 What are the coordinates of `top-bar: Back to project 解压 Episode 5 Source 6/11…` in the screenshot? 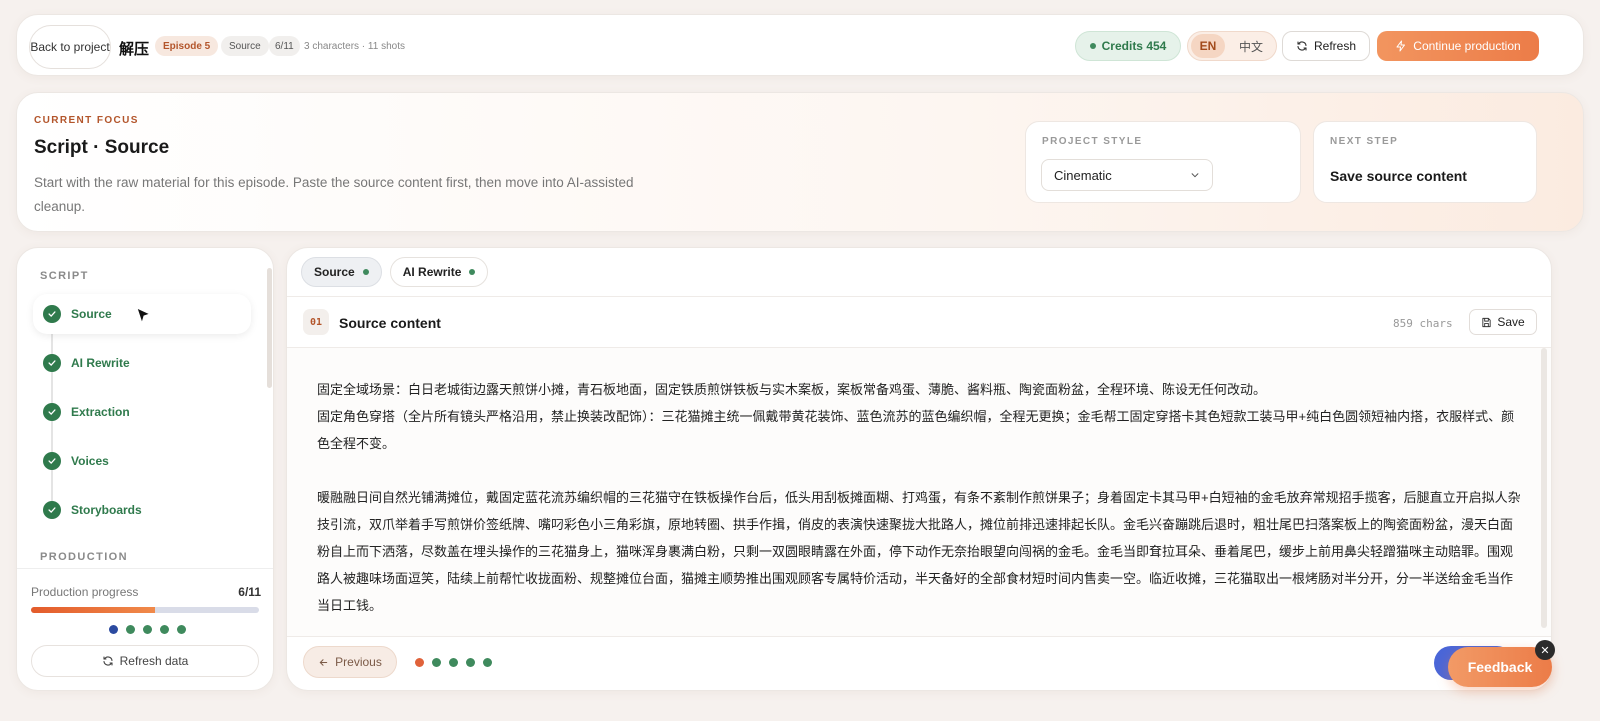 It's located at (800, 45).